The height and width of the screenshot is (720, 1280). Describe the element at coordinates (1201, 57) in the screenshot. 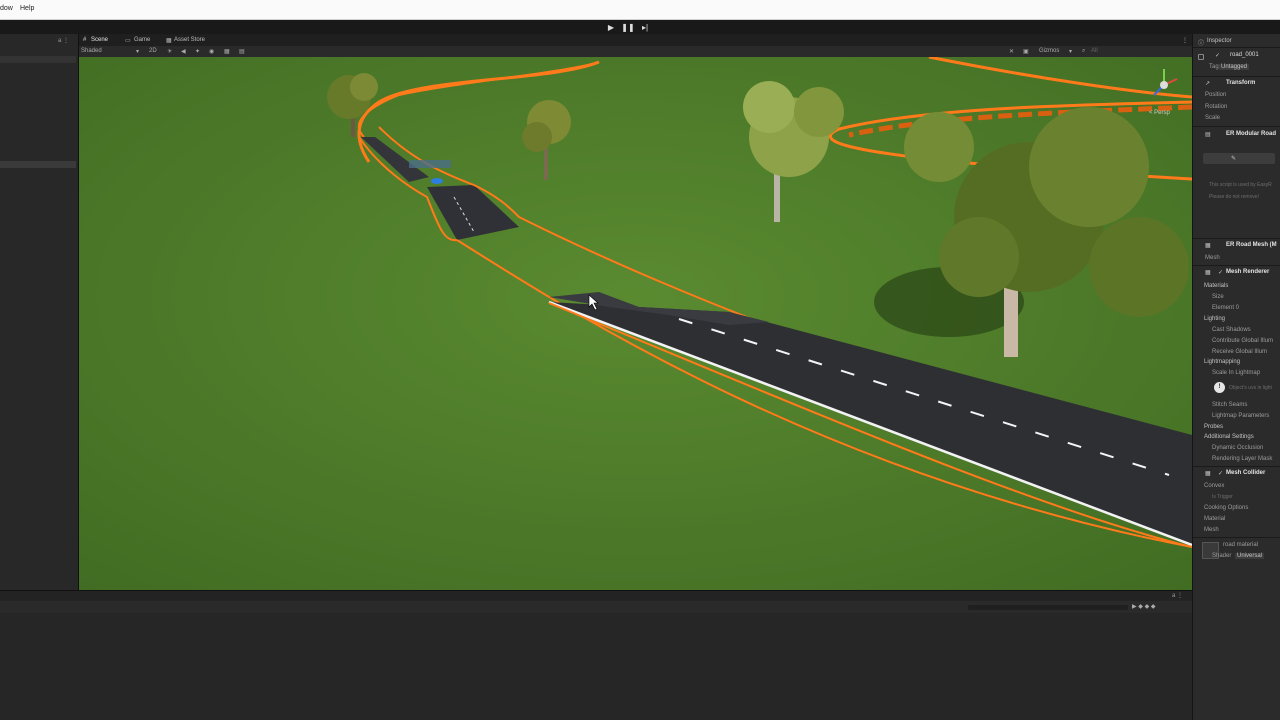

I see `gameobject-cube-icon` at that location.